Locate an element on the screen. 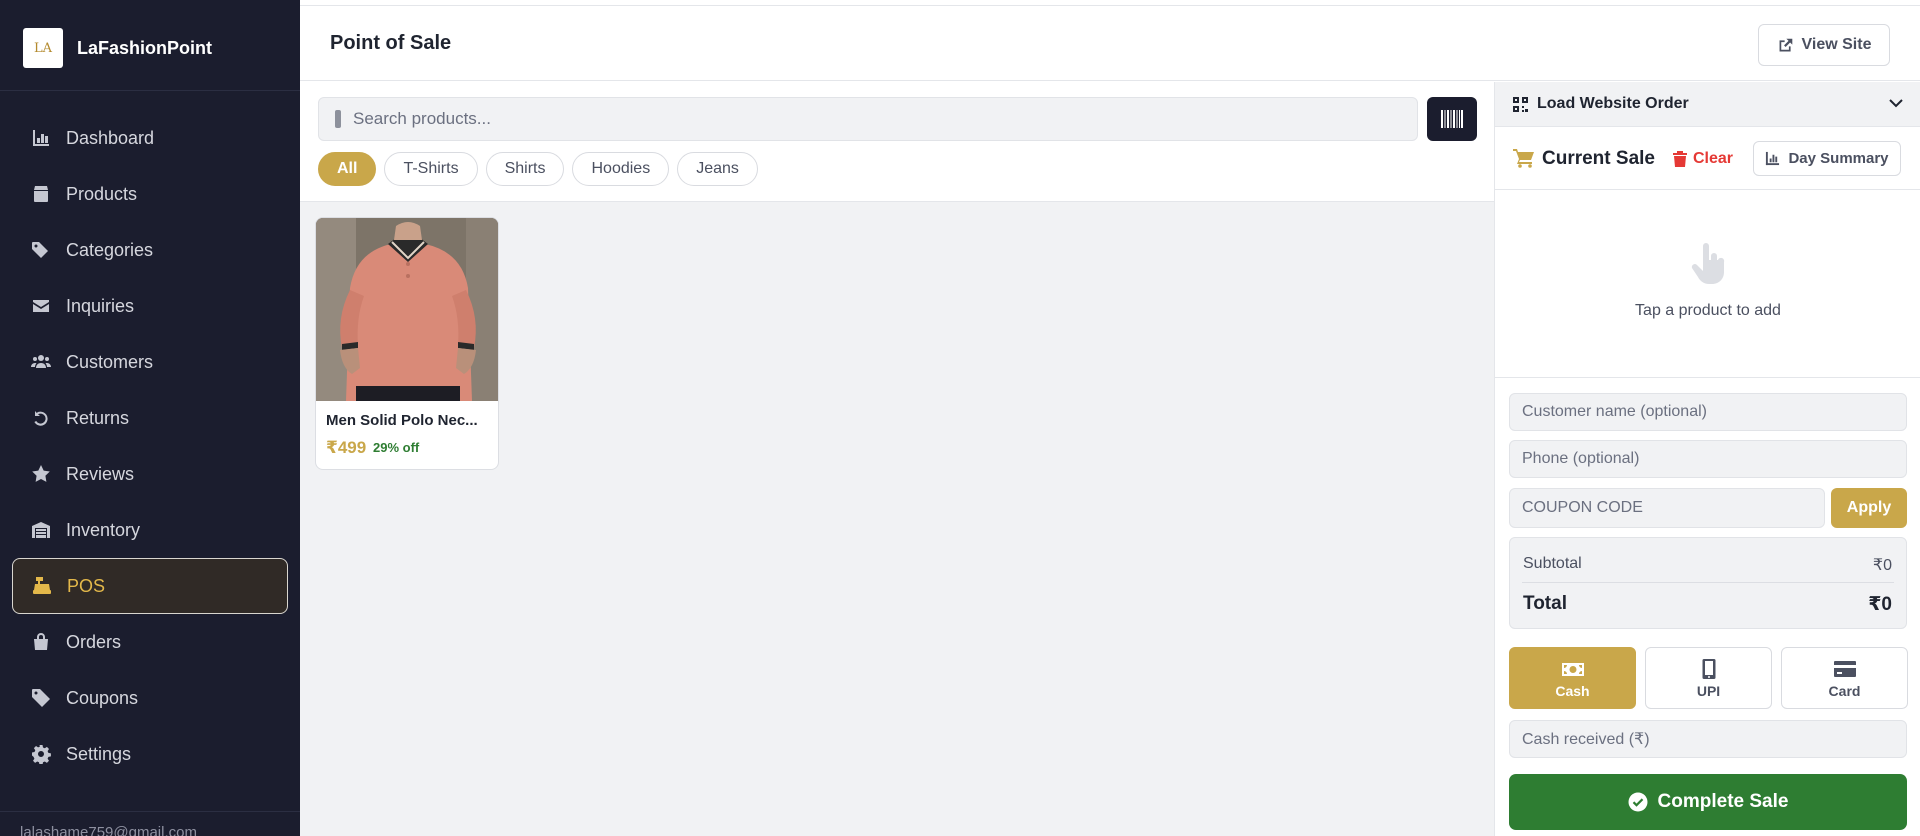  subtotal-label: Subtotal is located at coordinates (1552, 563).